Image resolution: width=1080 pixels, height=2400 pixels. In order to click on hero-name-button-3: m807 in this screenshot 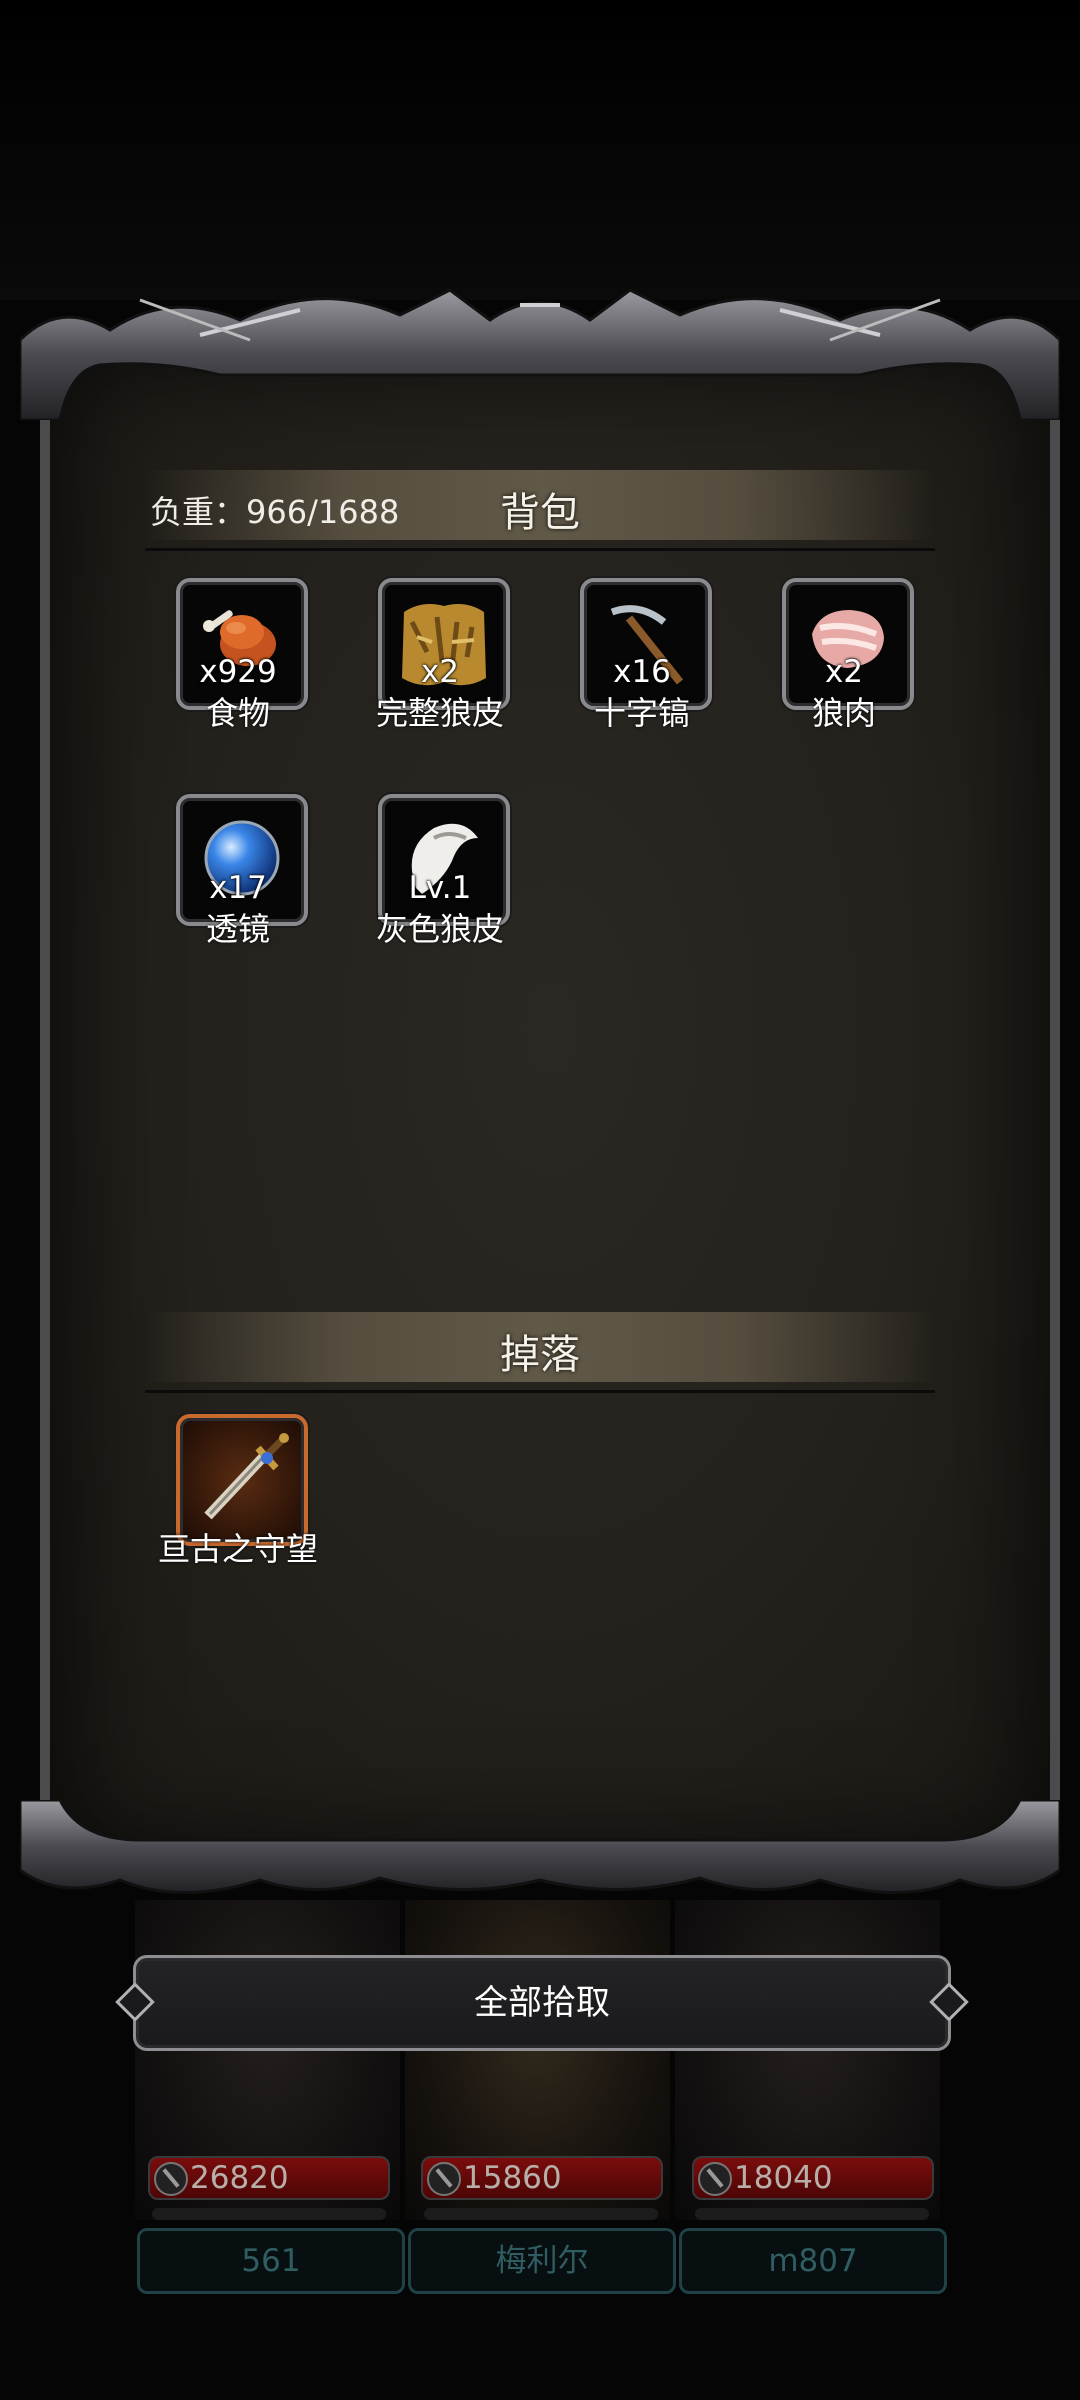, I will do `click(813, 2261)`.